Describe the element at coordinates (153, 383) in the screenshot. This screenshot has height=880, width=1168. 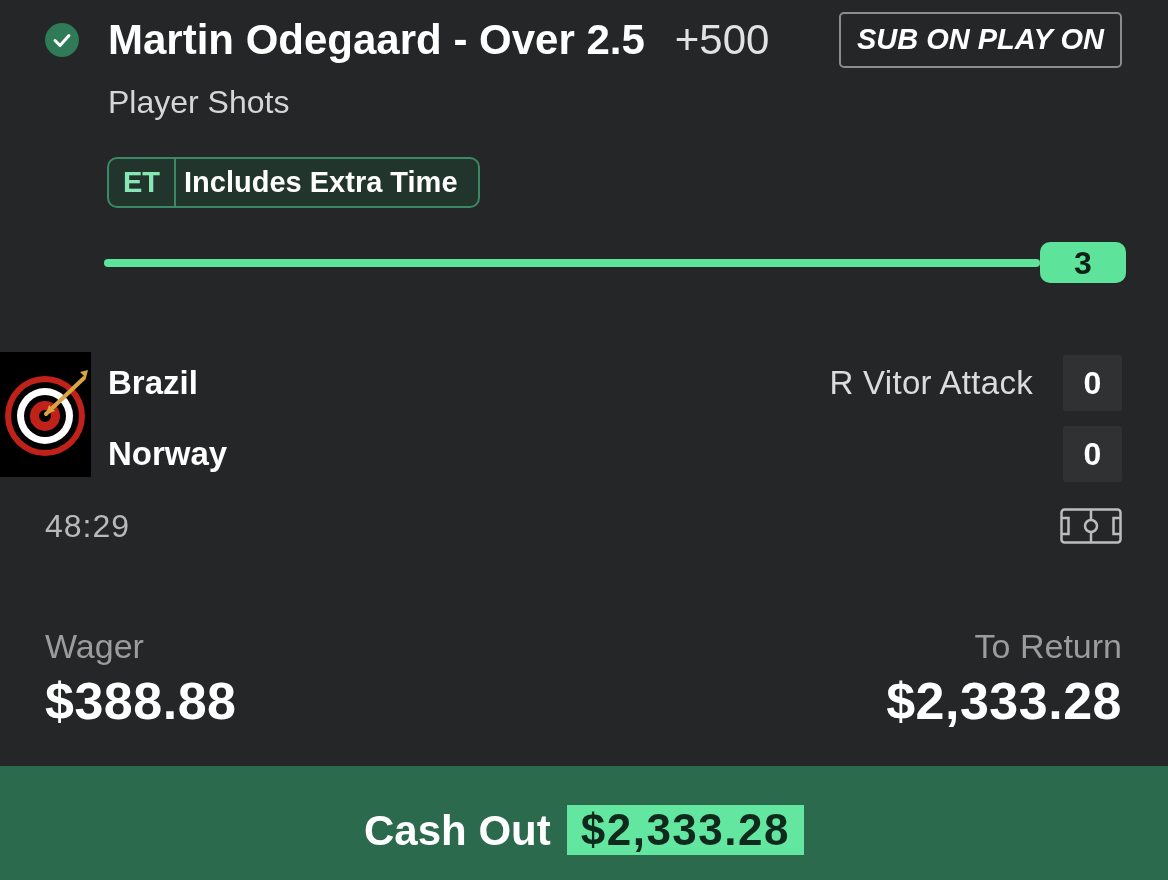
I see `team-name: Brazil` at that location.